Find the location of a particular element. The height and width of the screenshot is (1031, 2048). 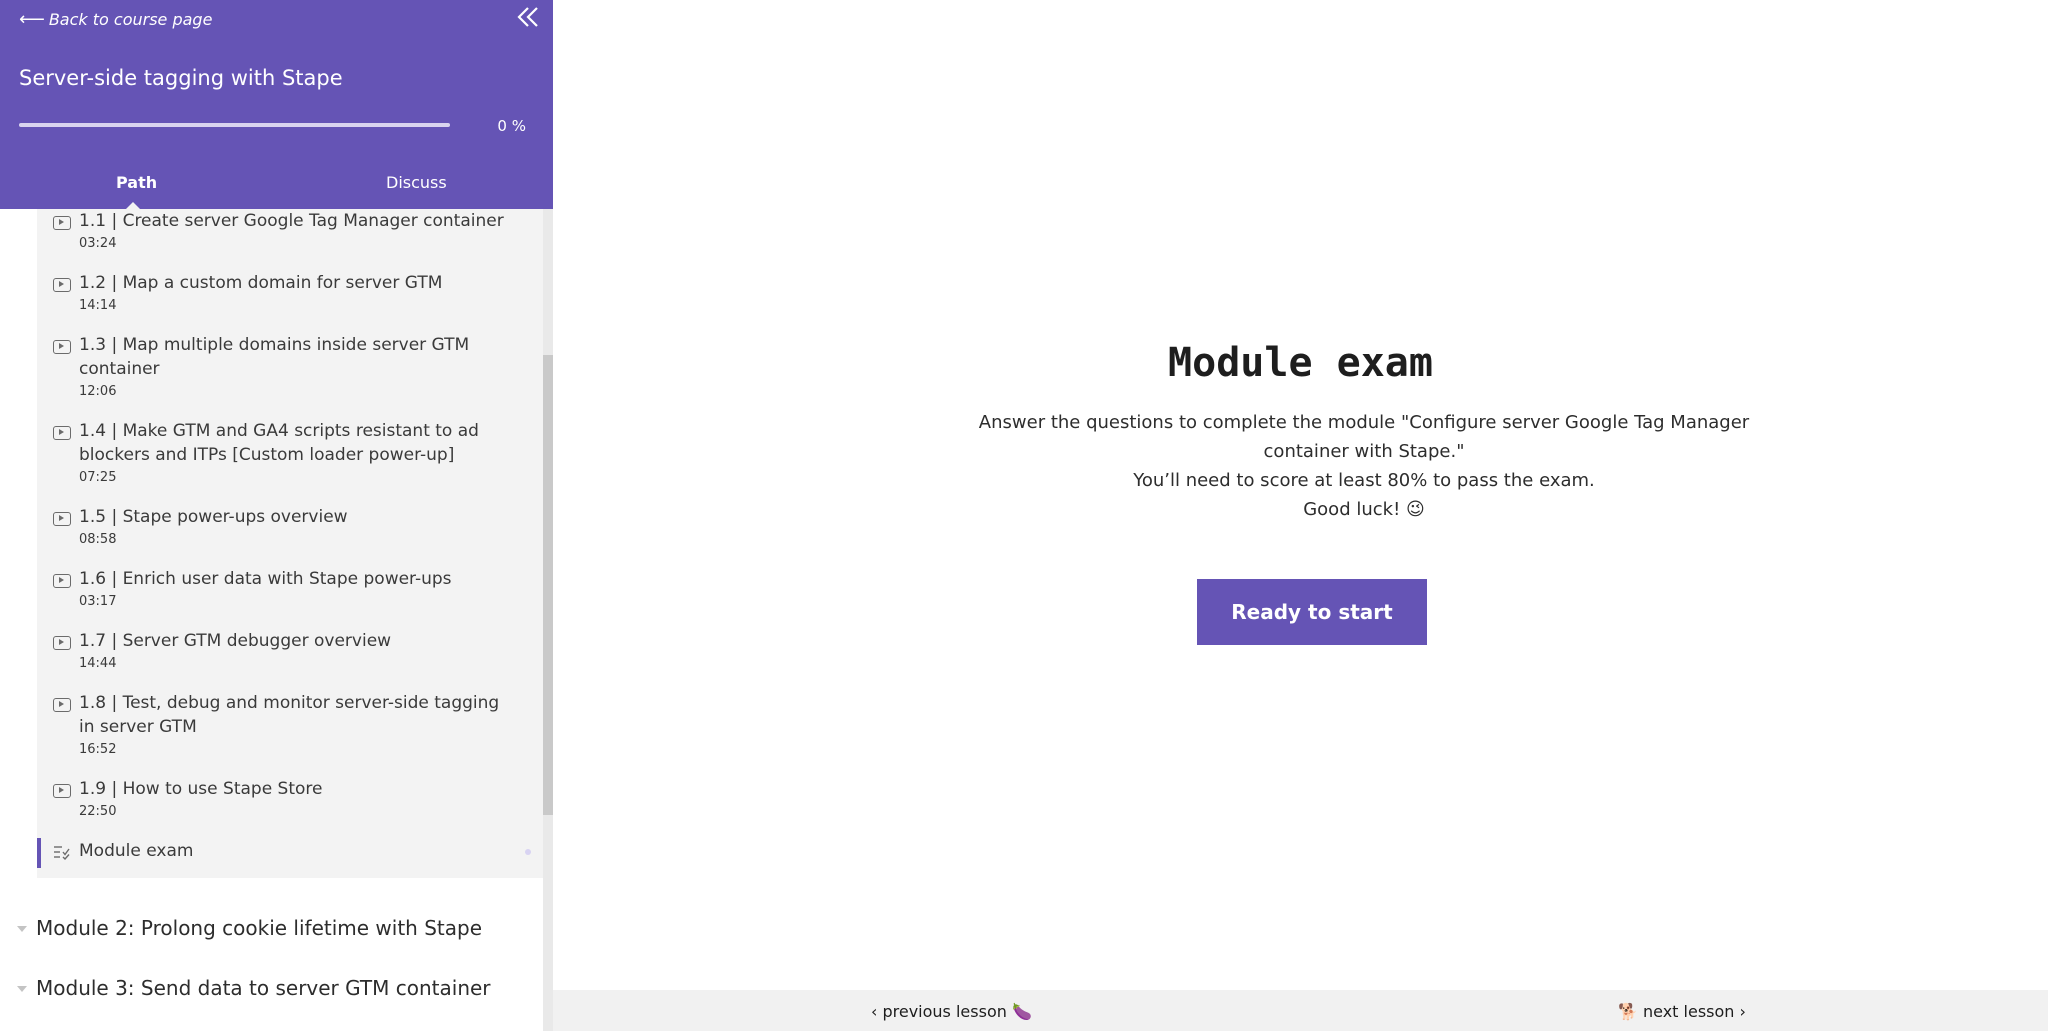

lesson-title: 1.7 | Server GTM debugger overview is located at coordinates (235, 641).